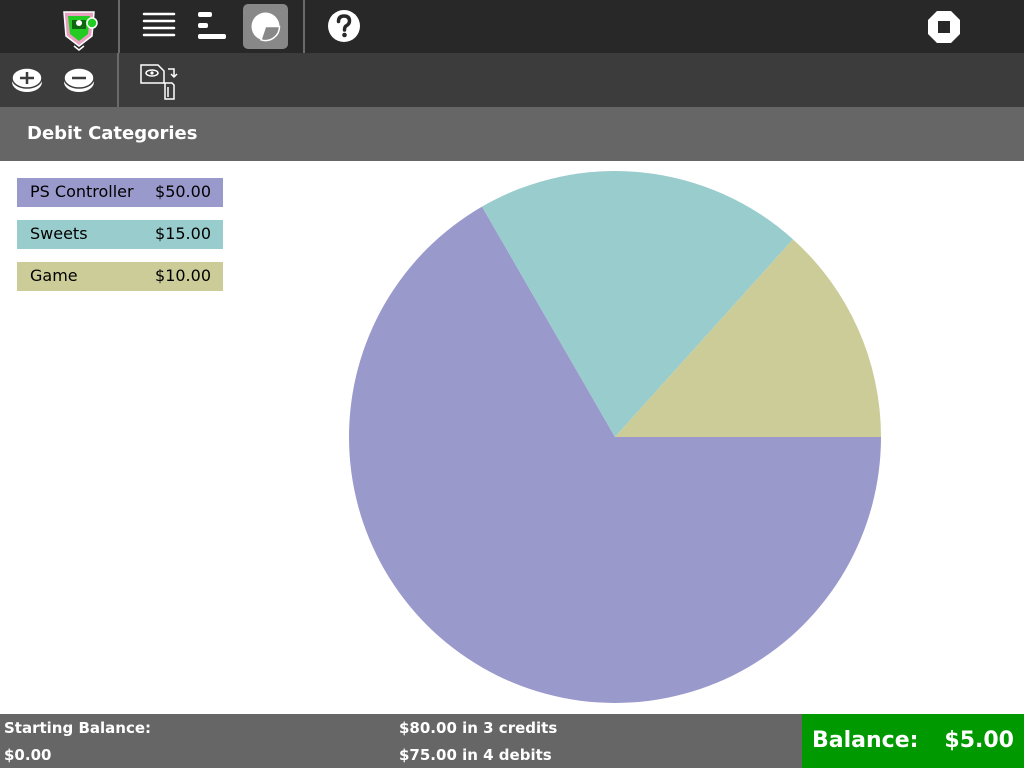 This screenshot has height=768, width=1024. What do you see at coordinates (82, 191) in the screenshot?
I see `legend-category: PS Controller` at bounding box center [82, 191].